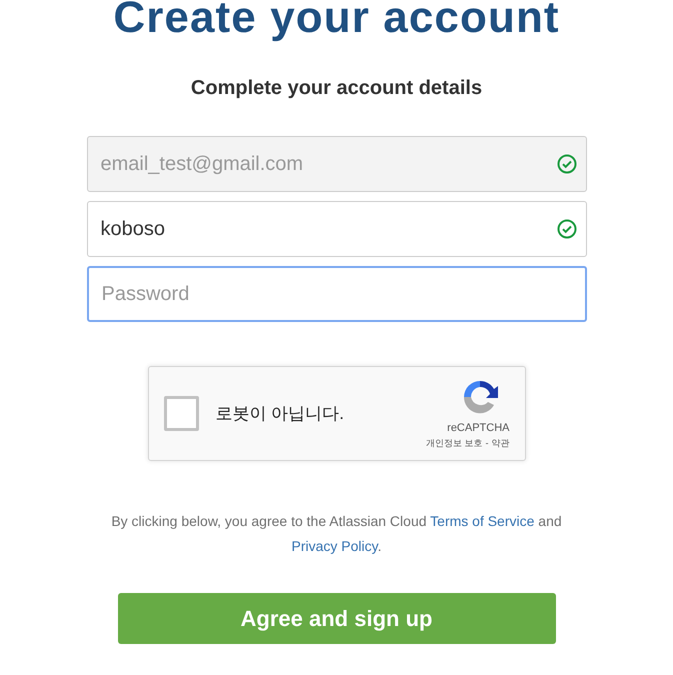 This screenshot has width=673, height=675. What do you see at coordinates (478, 428) in the screenshot?
I see `recaptcha-brand: reCAPTCHA` at bounding box center [478, 428].